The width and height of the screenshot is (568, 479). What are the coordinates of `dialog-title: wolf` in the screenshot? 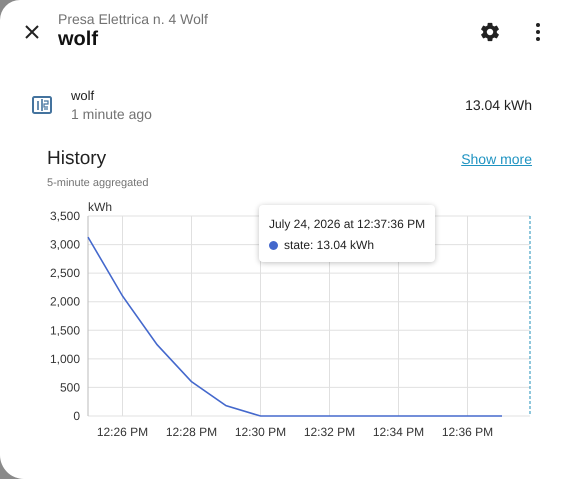 It's located at (79, 39).